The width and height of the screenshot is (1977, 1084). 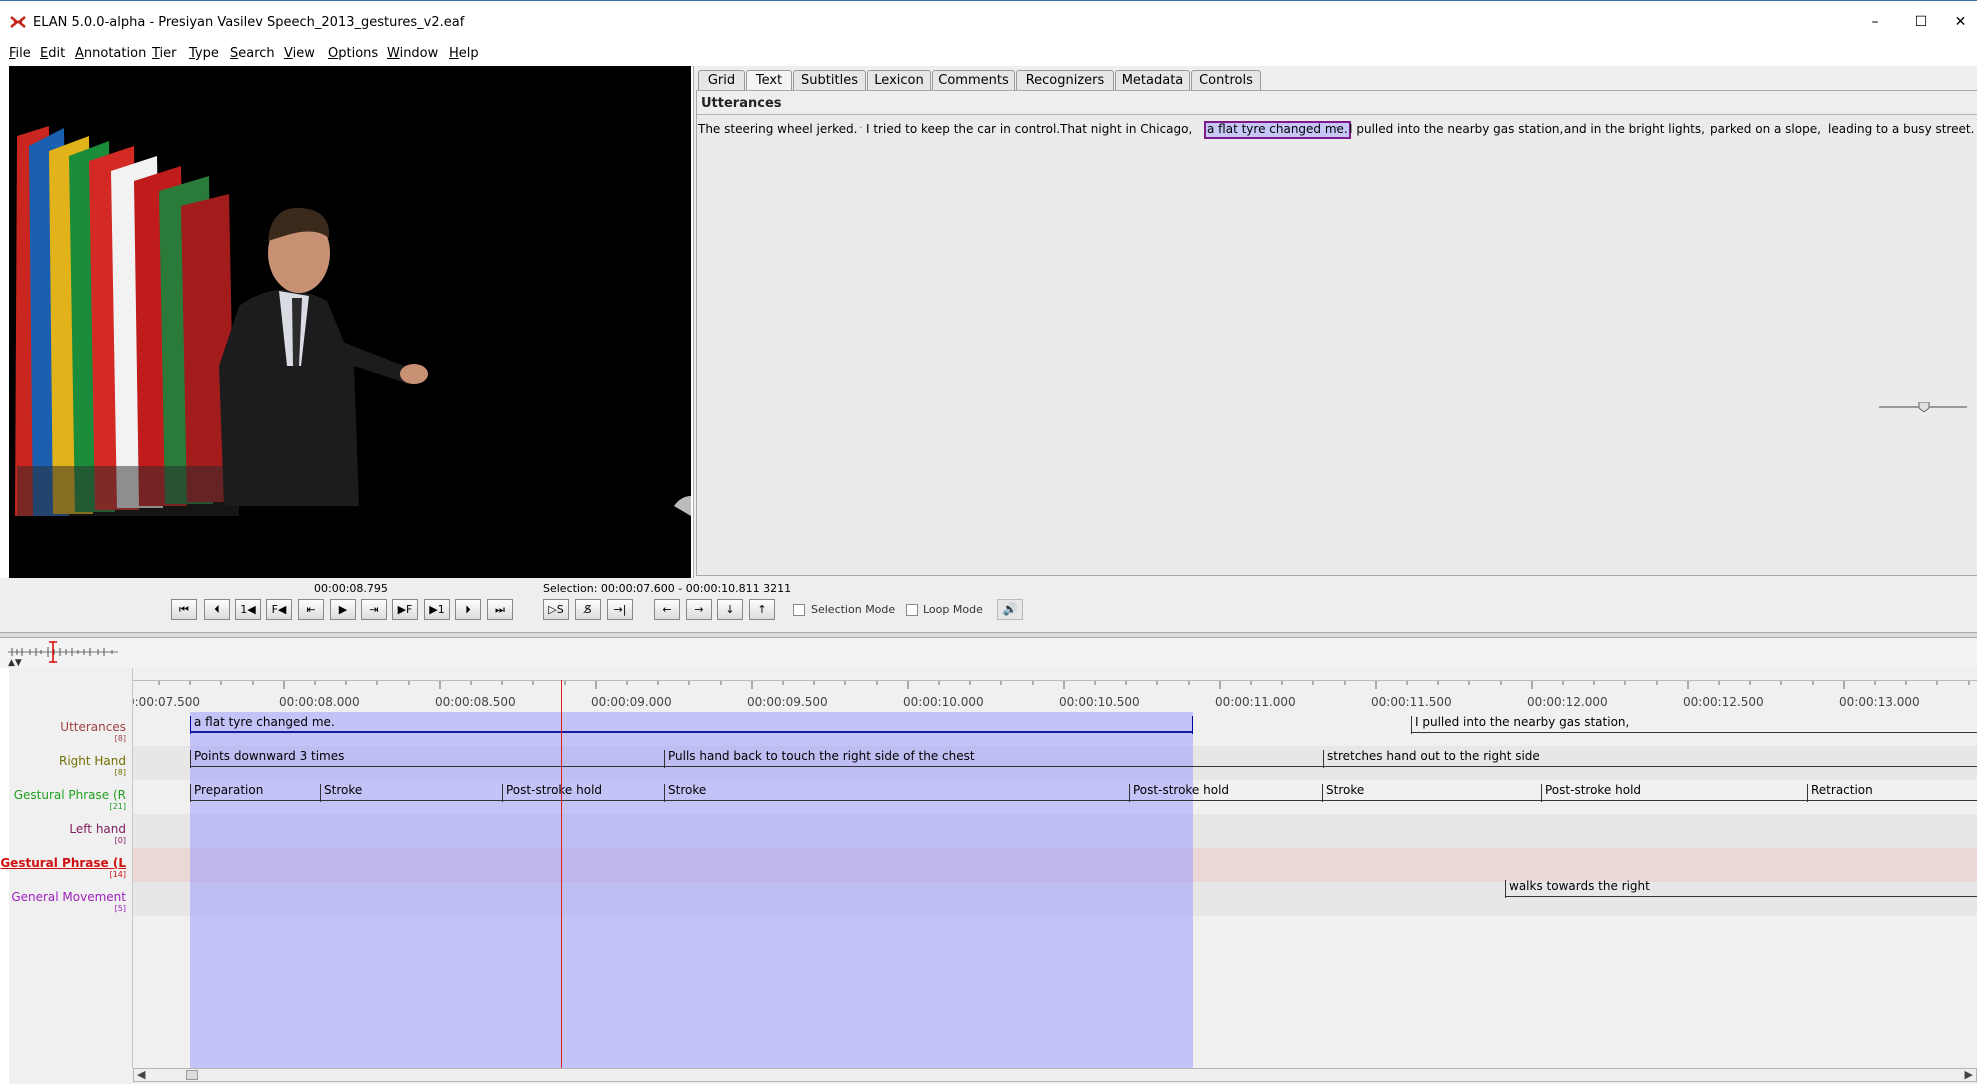 What do you see at coordinates (1765, 130) in the screenshot?
I see `utterance-text: parked on a slope,` at bounding box center [1765, 130].